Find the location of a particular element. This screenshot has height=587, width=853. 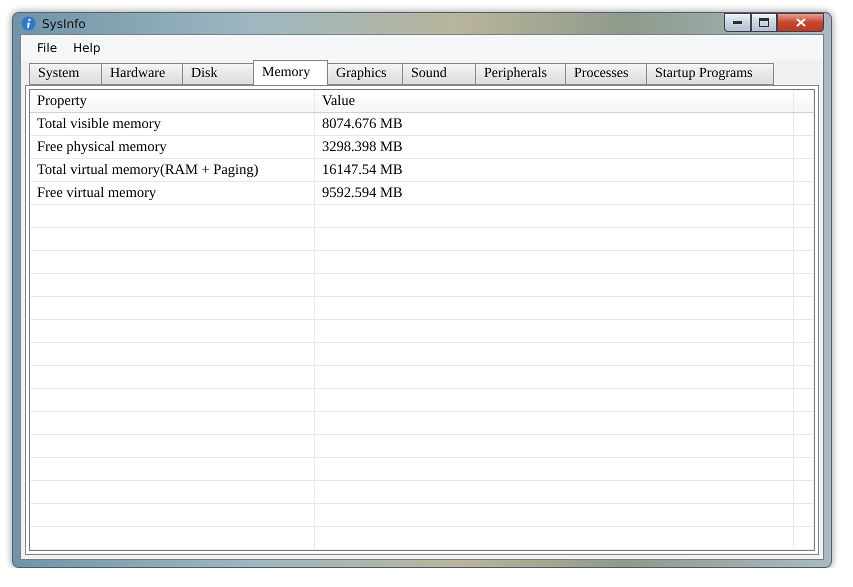

tab: Startup Programs is located at coordinates (710, 74).